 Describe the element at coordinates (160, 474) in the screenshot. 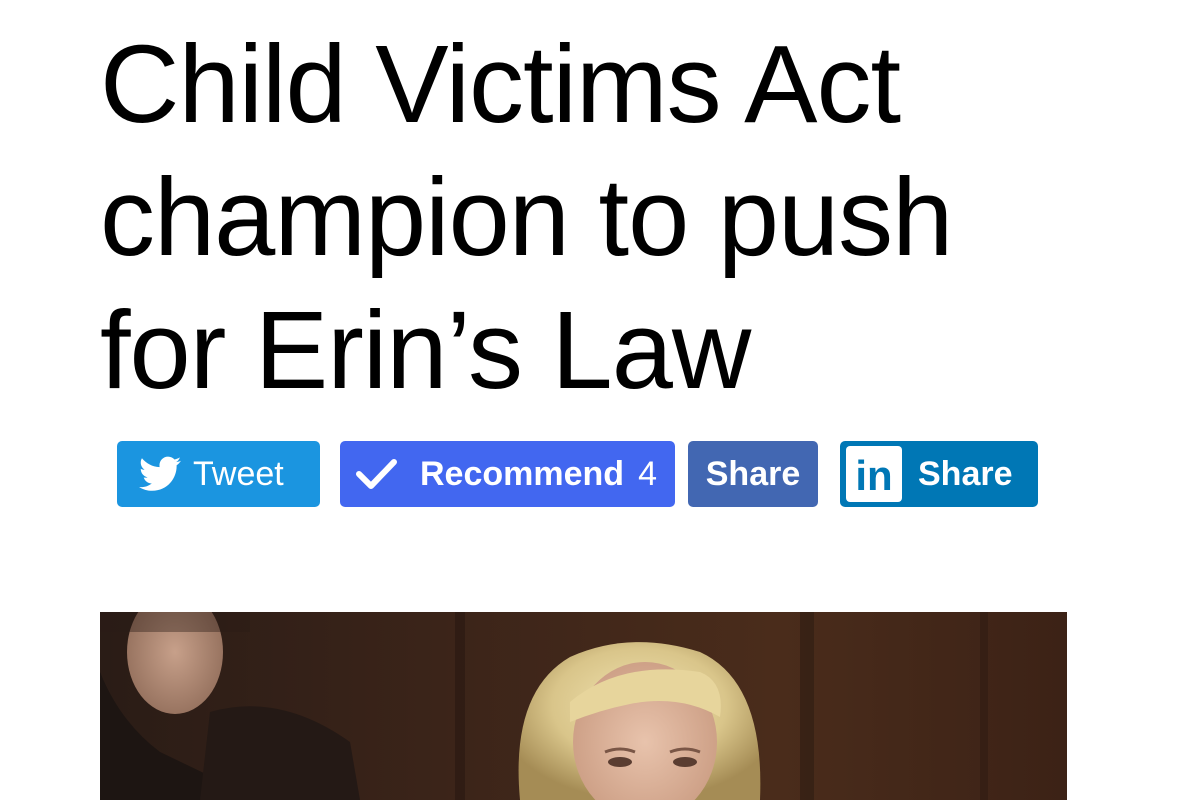

I see `twitter-bird-icon` at that location.